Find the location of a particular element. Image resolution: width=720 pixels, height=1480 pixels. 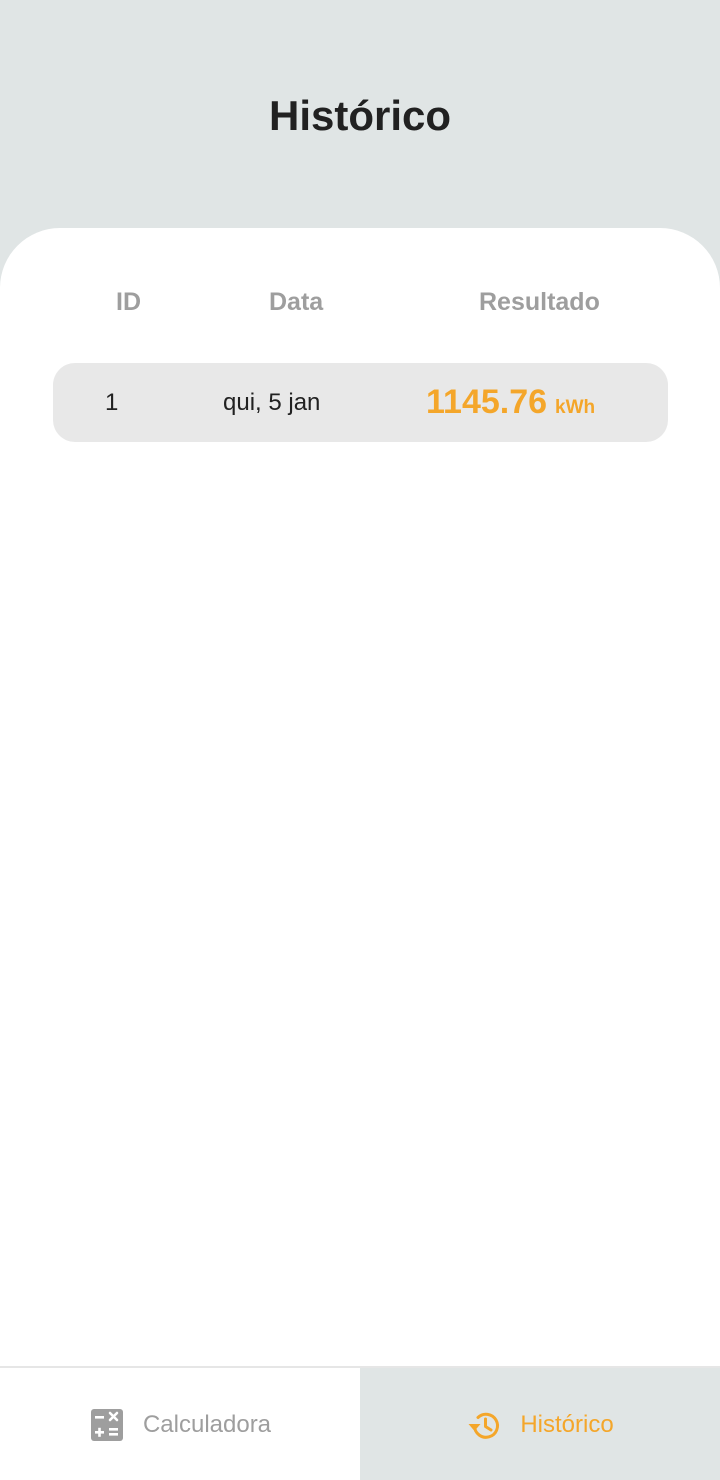

tab-historico-label: Histórico is located at coordinates (567, 1424).